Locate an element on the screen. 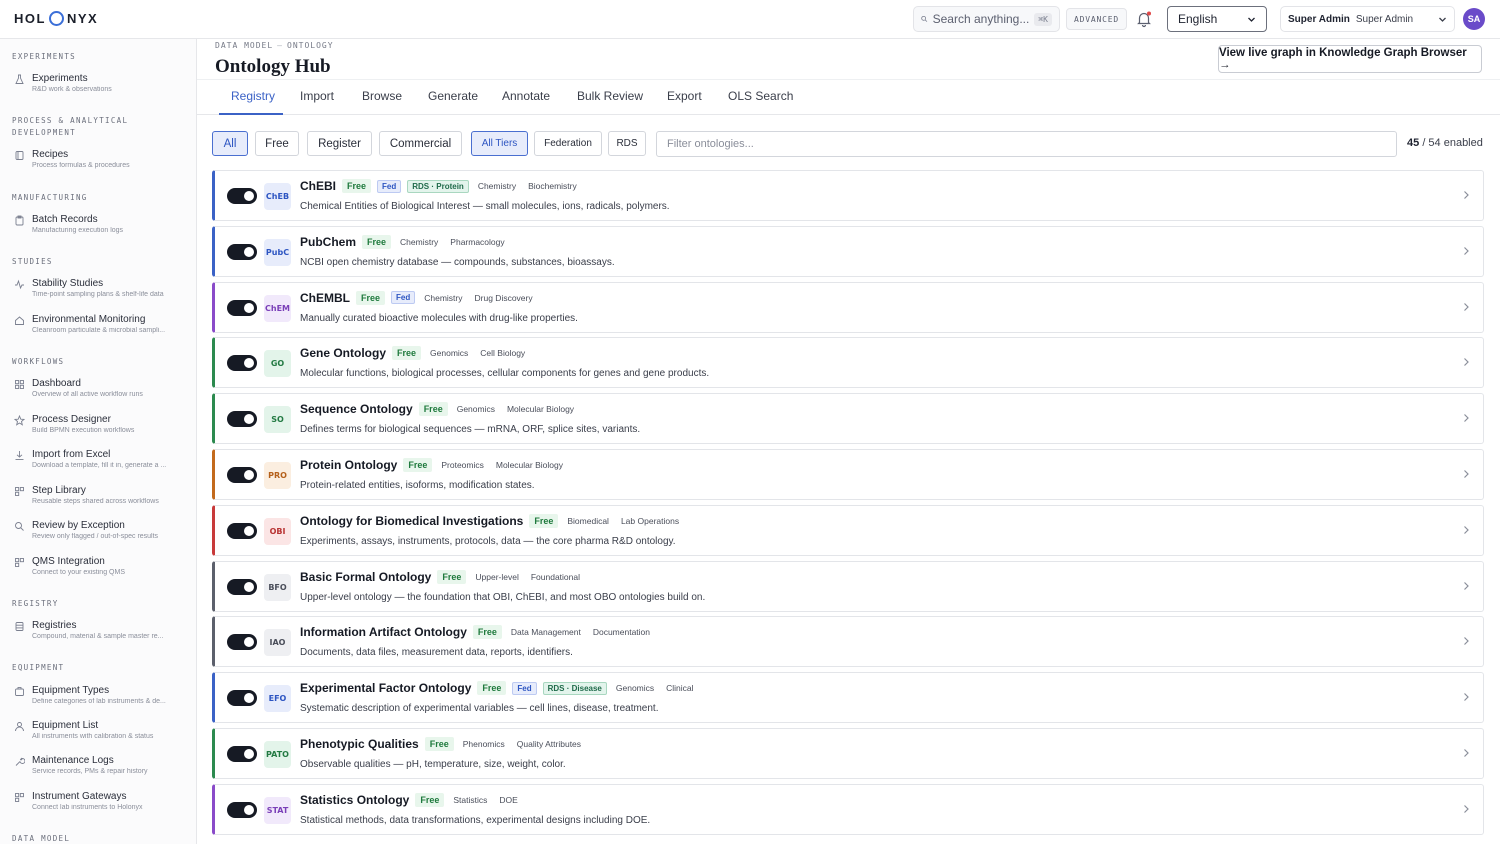 The image size is (1500, 844). sidebar-item-experiments: Experiments R&D work & observations is located at coordinates (101, 86).